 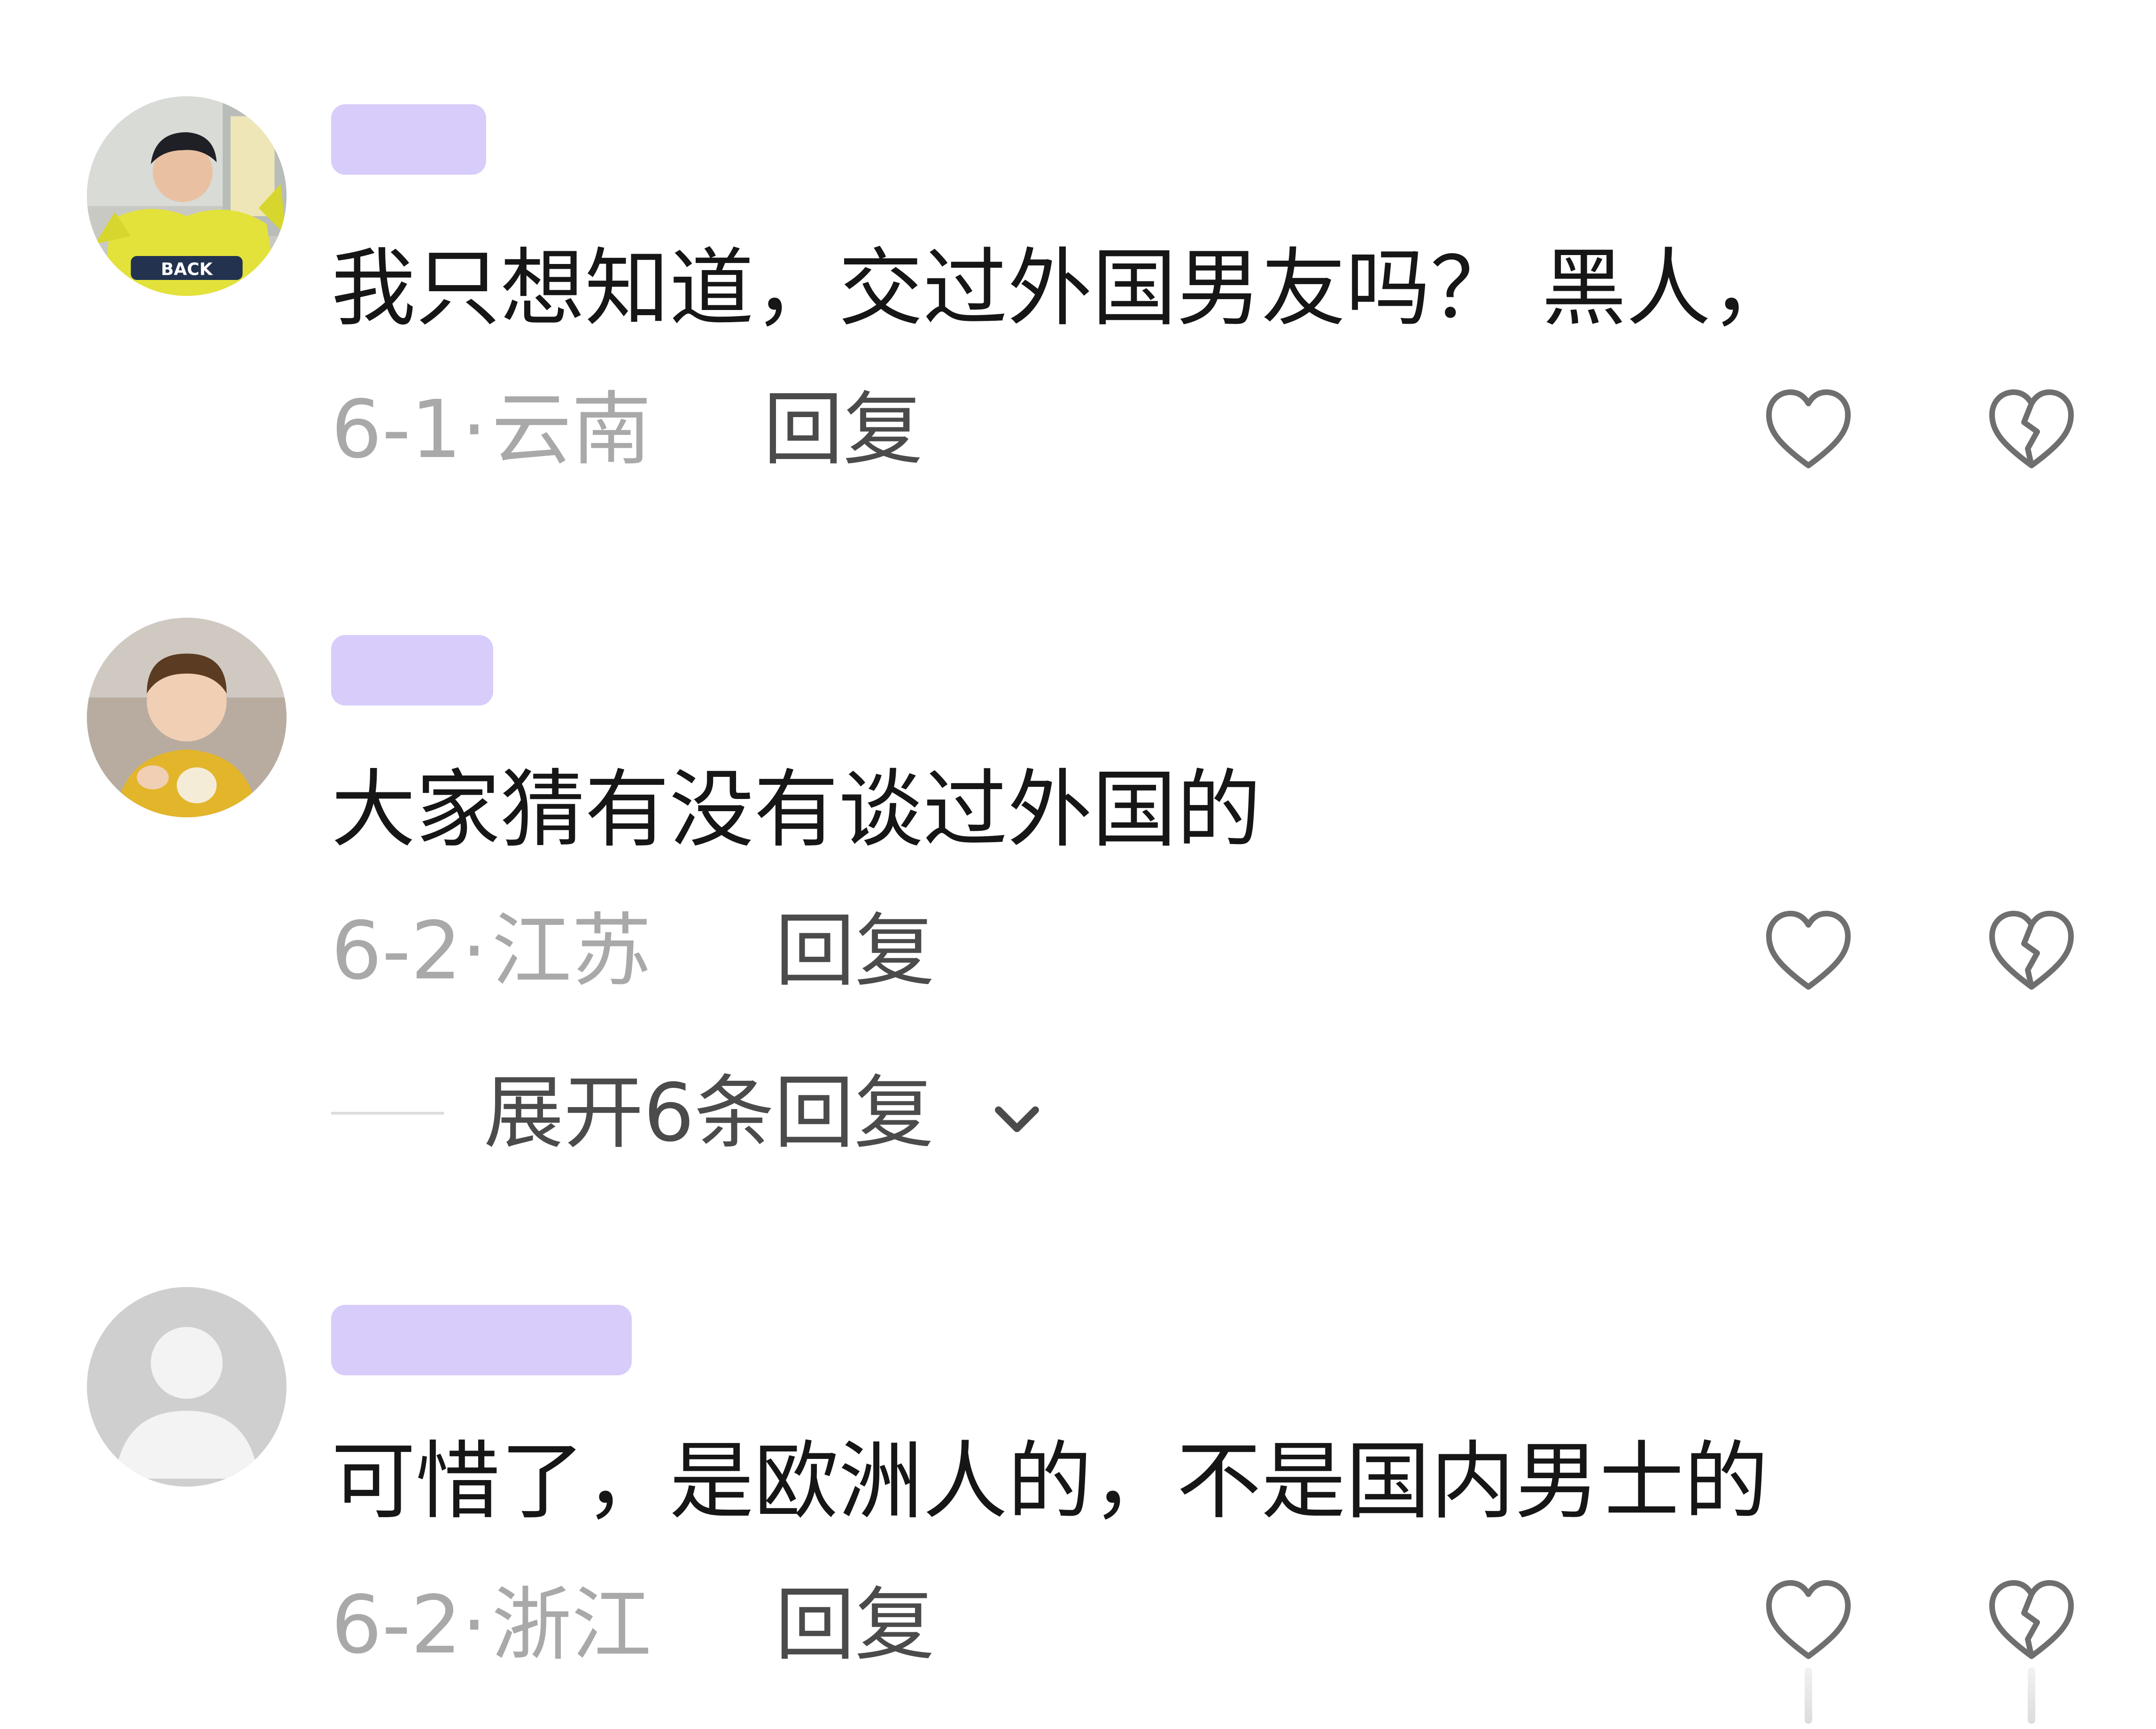 I want to click on expand-replies: 展开6条回复, so click(x=707, y=1113).